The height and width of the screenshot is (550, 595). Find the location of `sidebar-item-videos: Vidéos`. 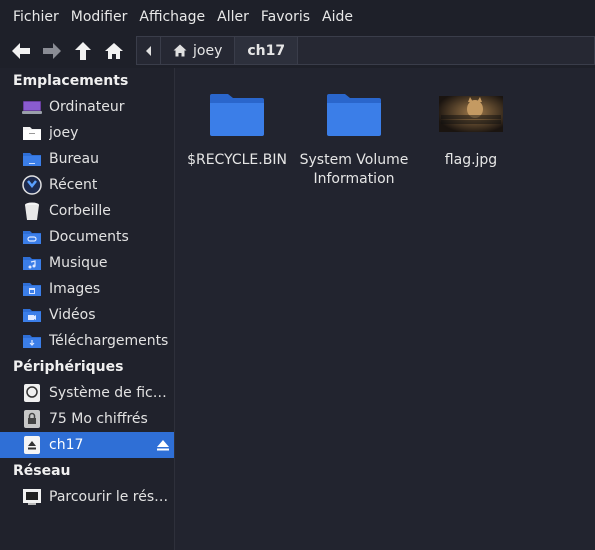

sidebar-item-videos: Vidéos is located at coordinates (87, 315).